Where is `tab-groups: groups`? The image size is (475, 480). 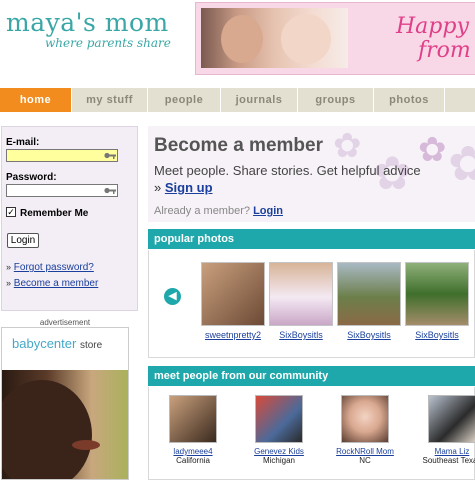 tab-groups: groups is located at coordinates (336, 100).